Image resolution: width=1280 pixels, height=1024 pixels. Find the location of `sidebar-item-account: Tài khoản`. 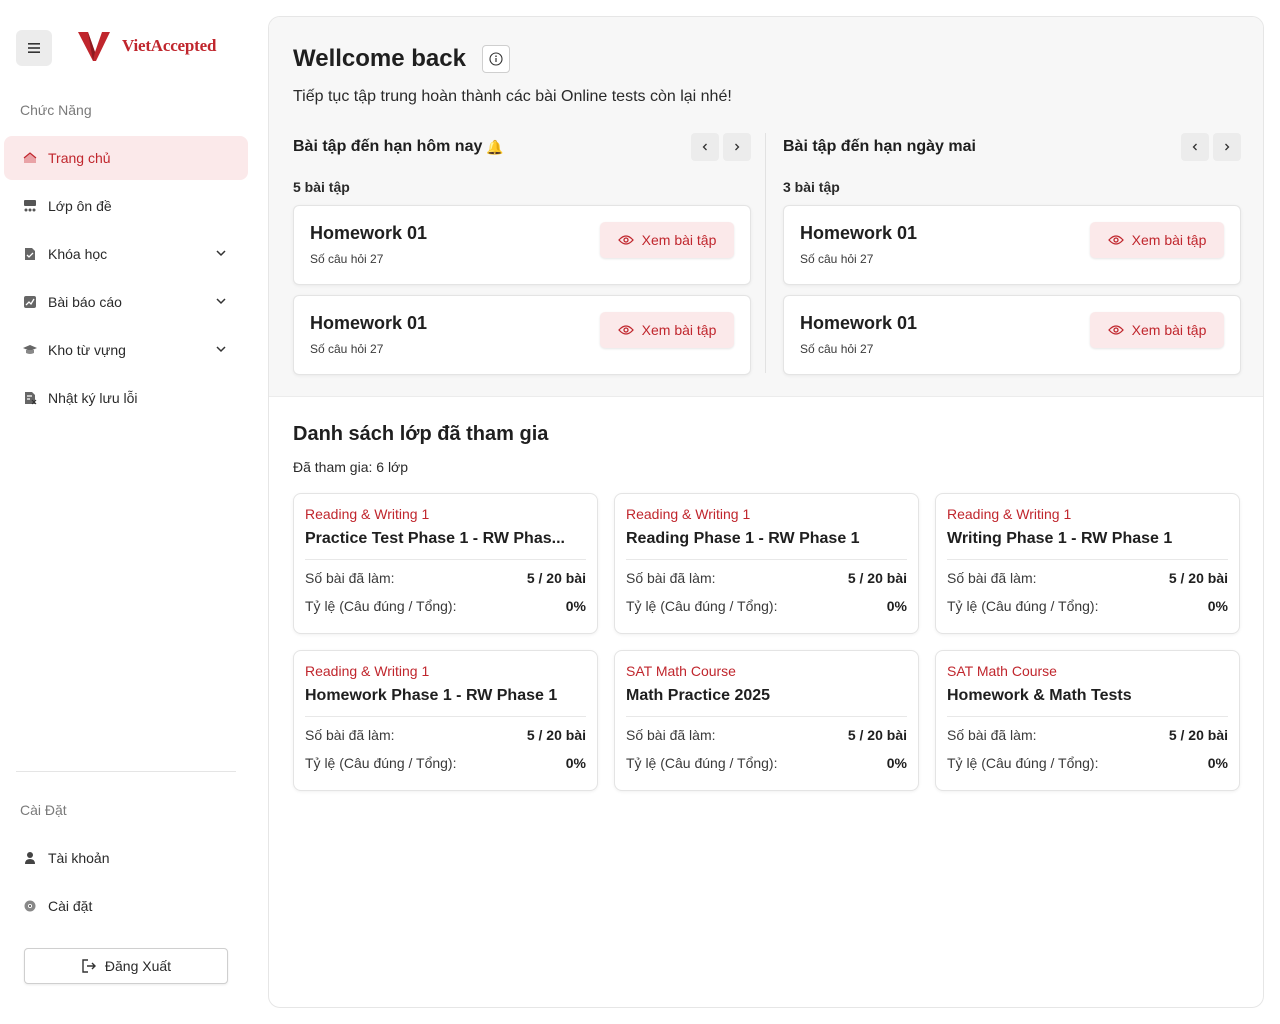

sidebar-item-account: Tài khoản is located at coordinates (126, 858).